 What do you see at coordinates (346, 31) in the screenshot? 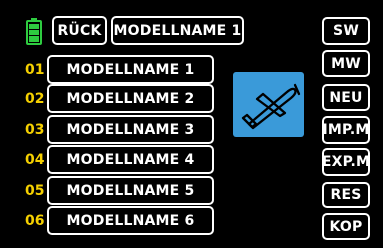
I see `sw-button: SW` at bounding box center [346, 31].